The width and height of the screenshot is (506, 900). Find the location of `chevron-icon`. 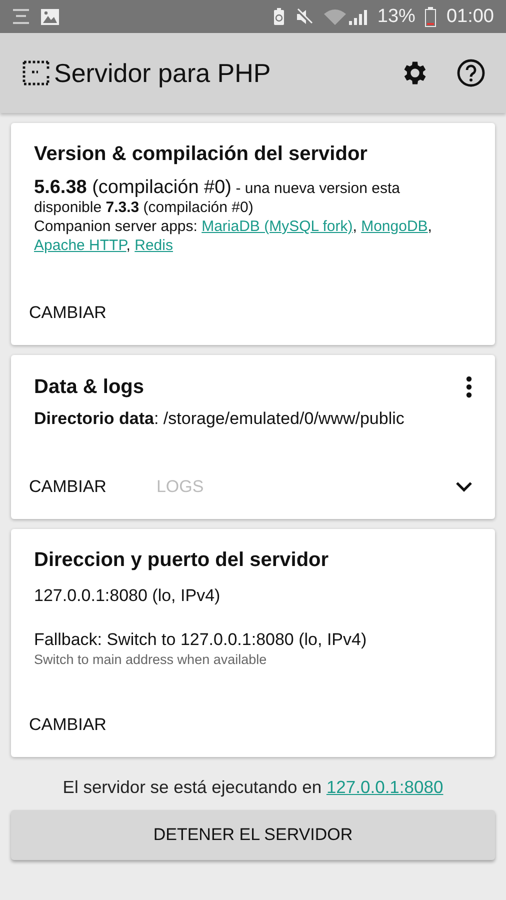

chevron-icon is located at coordinates (464, 487).